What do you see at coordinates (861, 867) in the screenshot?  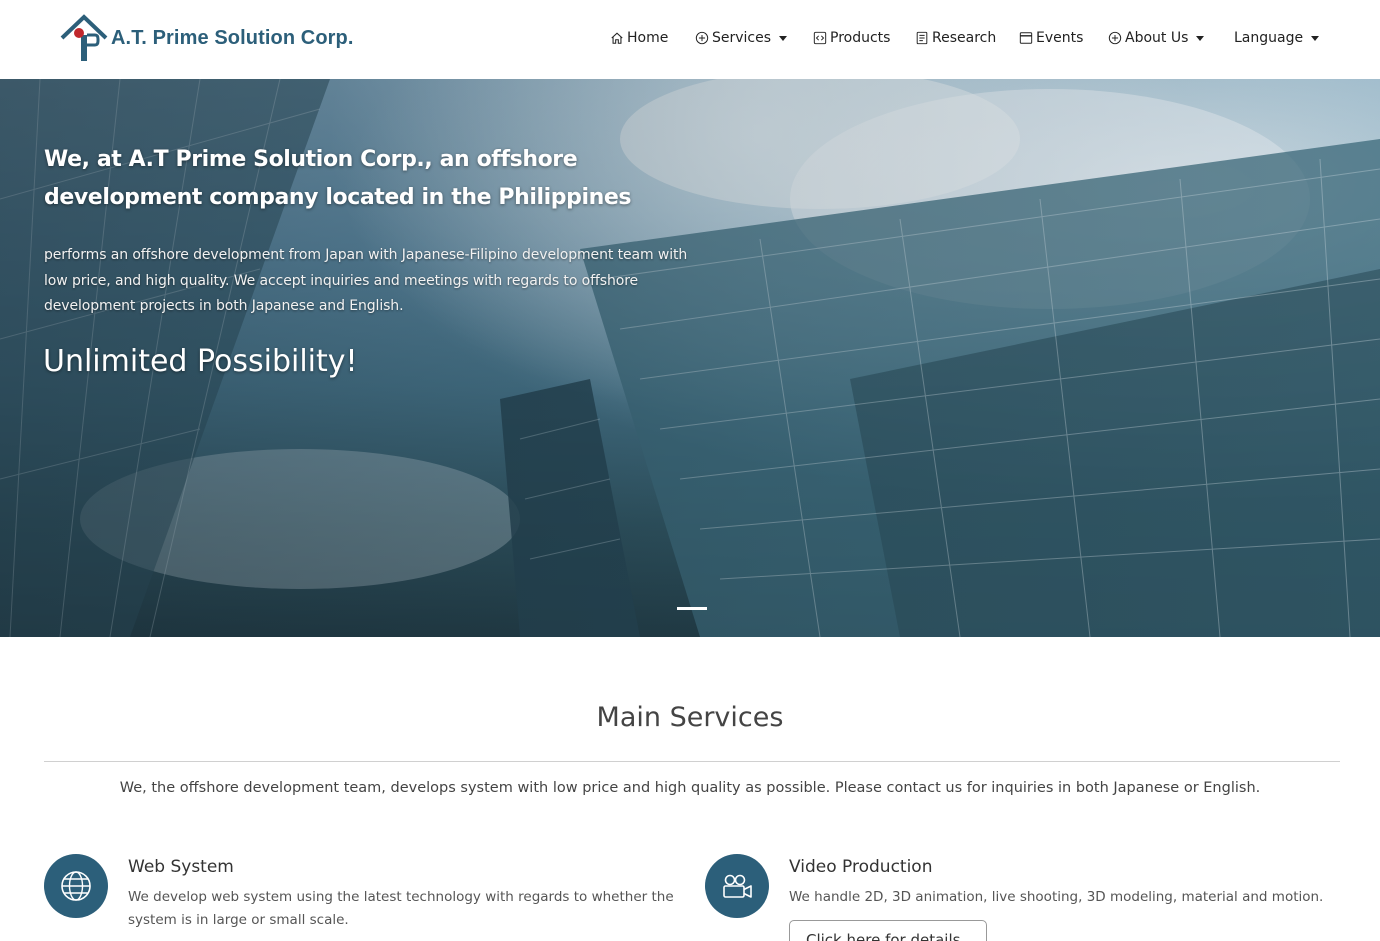 I see `service-title-video-production: Video Production` at bounding box center [861, 867].